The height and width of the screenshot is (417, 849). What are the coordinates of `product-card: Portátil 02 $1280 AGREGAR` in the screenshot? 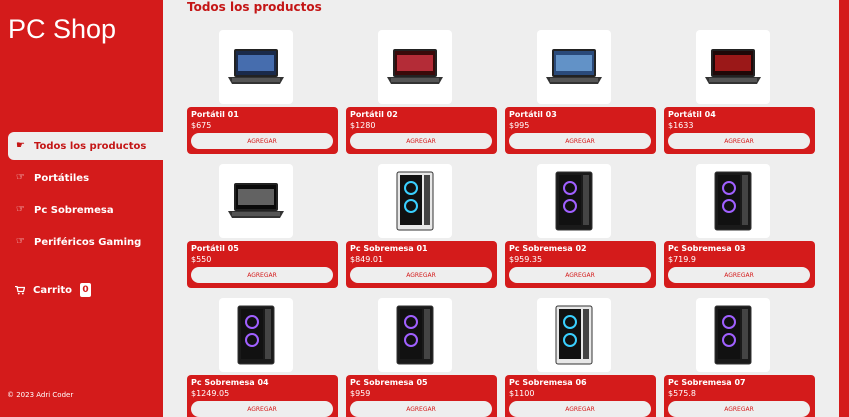 It's located at (421, 92).